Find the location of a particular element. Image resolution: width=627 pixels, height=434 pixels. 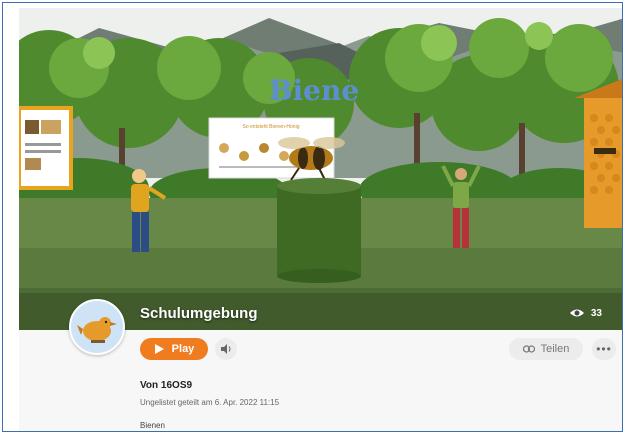

play-button: Play is located at coordinates (174, 349).